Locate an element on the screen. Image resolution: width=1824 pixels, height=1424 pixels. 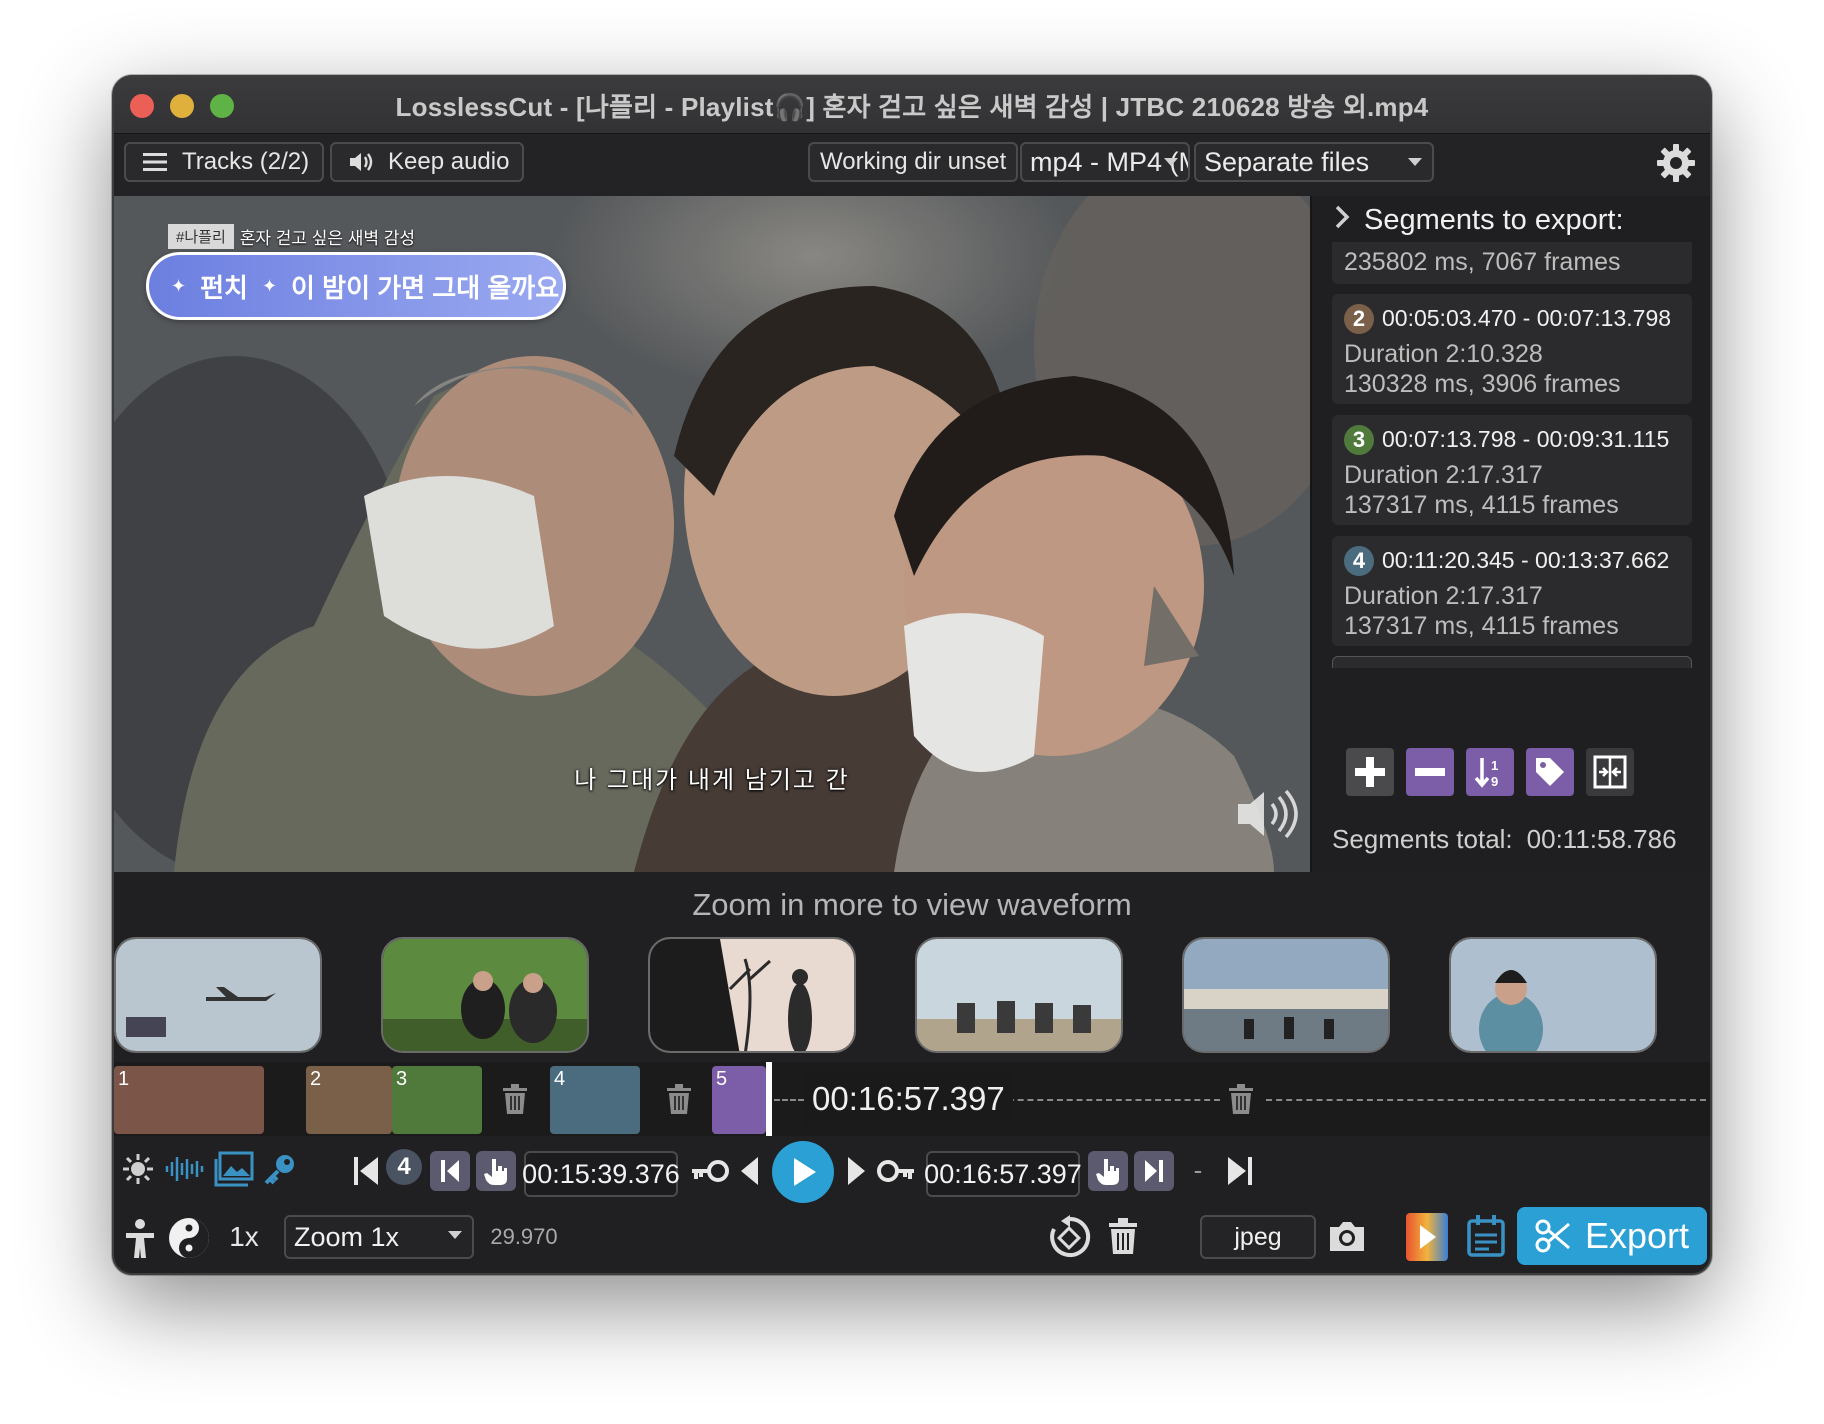
key-left-icon is located at coordinates (710, 1171).